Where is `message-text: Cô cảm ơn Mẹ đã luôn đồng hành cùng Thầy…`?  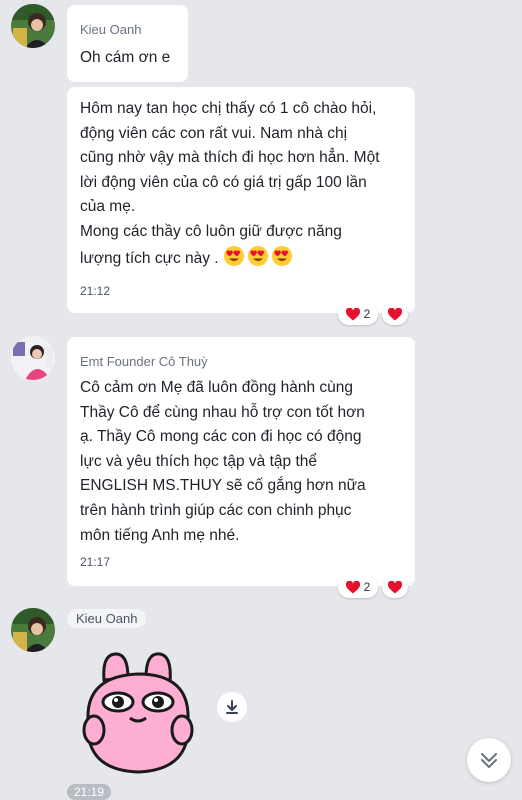 message-text: Cô cảm ơn Mẹ đã luôn đồng hành cùng Thầy… is located at coordinates (223, 461).